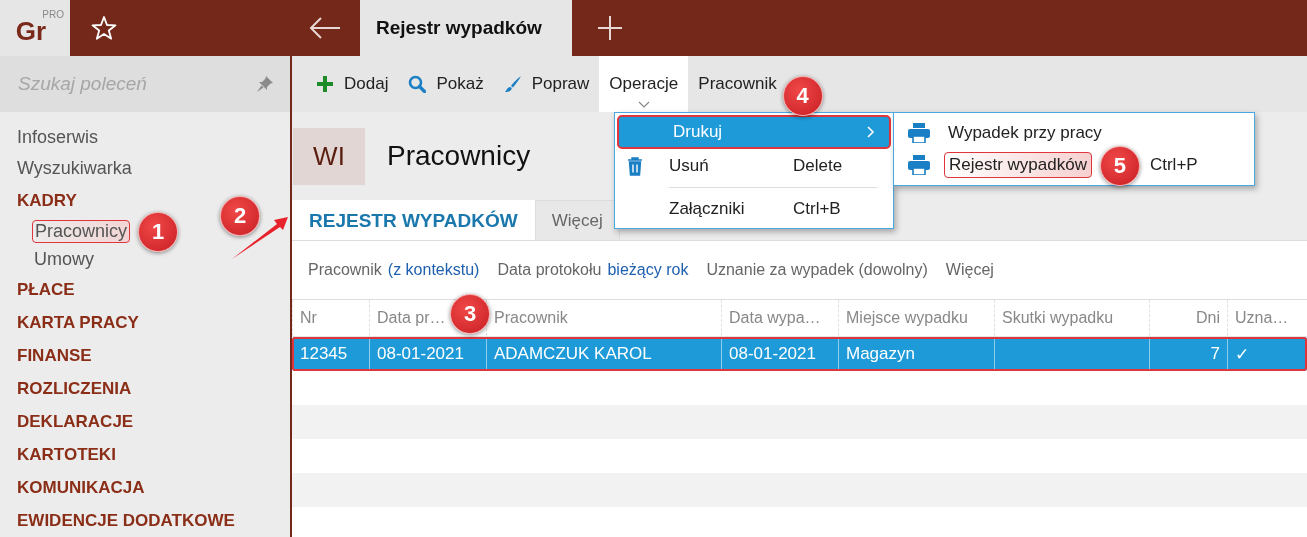 This screenshot has height=537, width=1307. Describe the element at coordinates (74, 388) in the screenshot. I see `sidebar-section: ROZLICZENIA` at that location.